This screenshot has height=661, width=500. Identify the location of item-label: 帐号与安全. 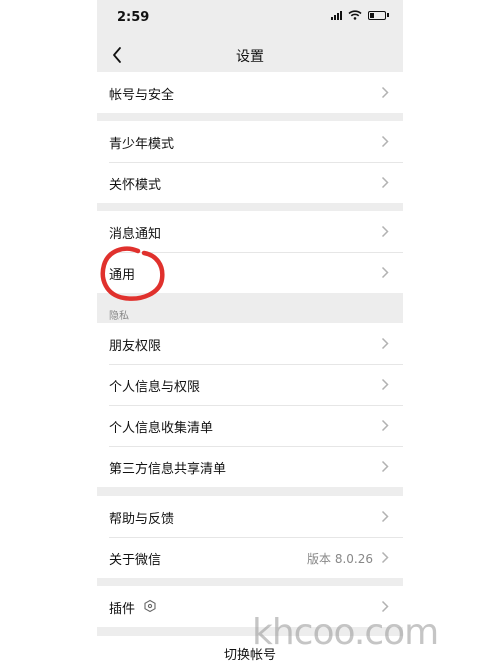
(142, 95).